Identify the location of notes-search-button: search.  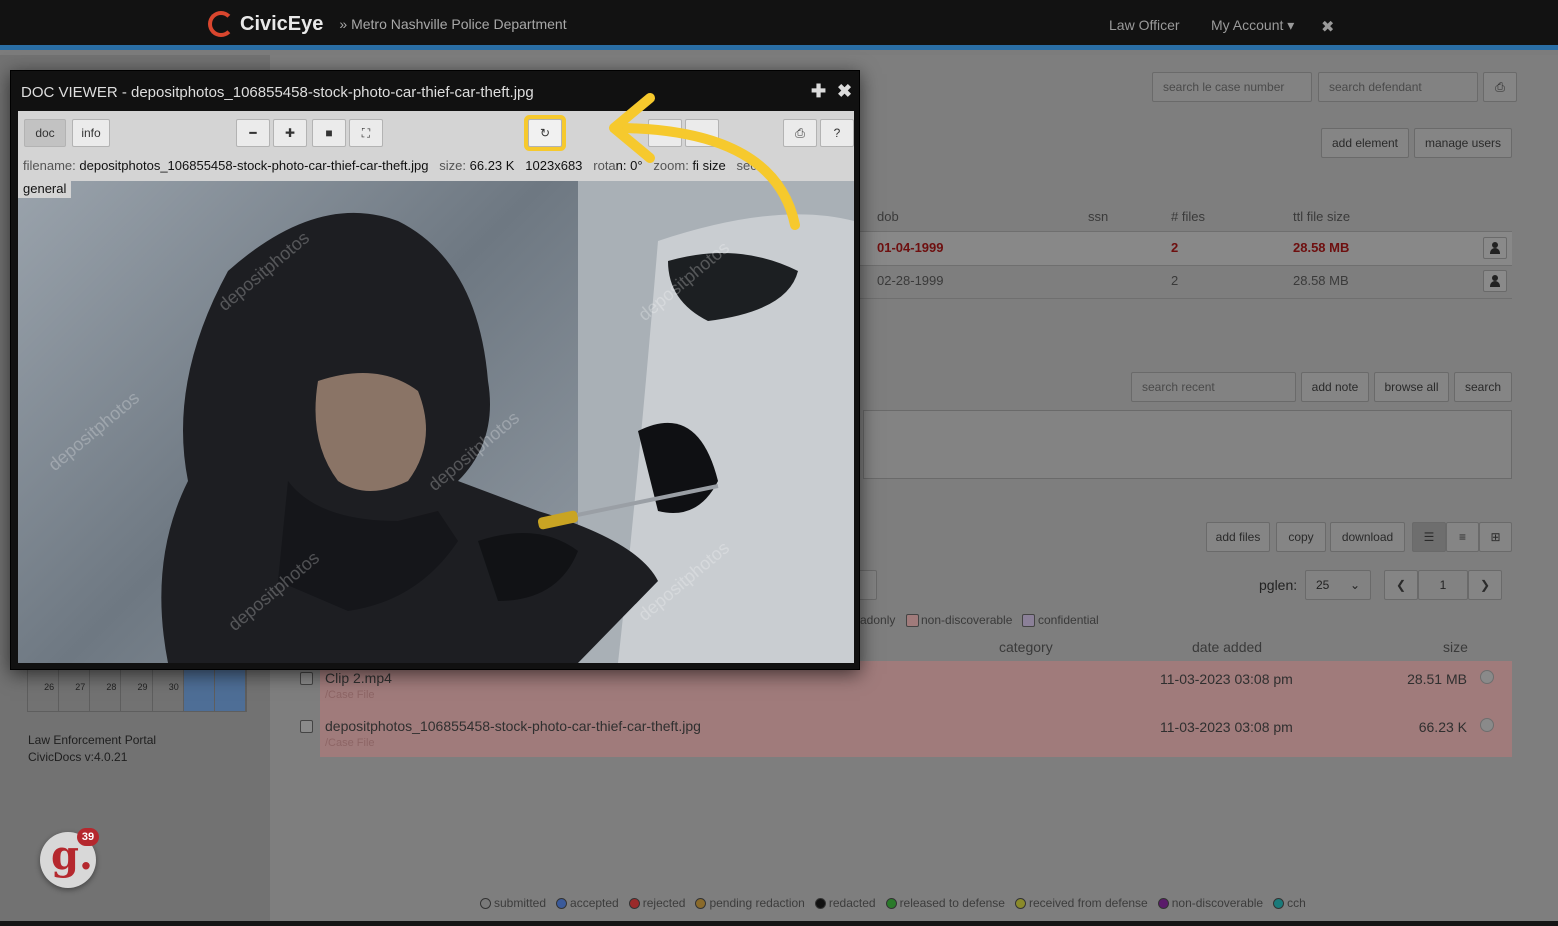
(1483, 387).